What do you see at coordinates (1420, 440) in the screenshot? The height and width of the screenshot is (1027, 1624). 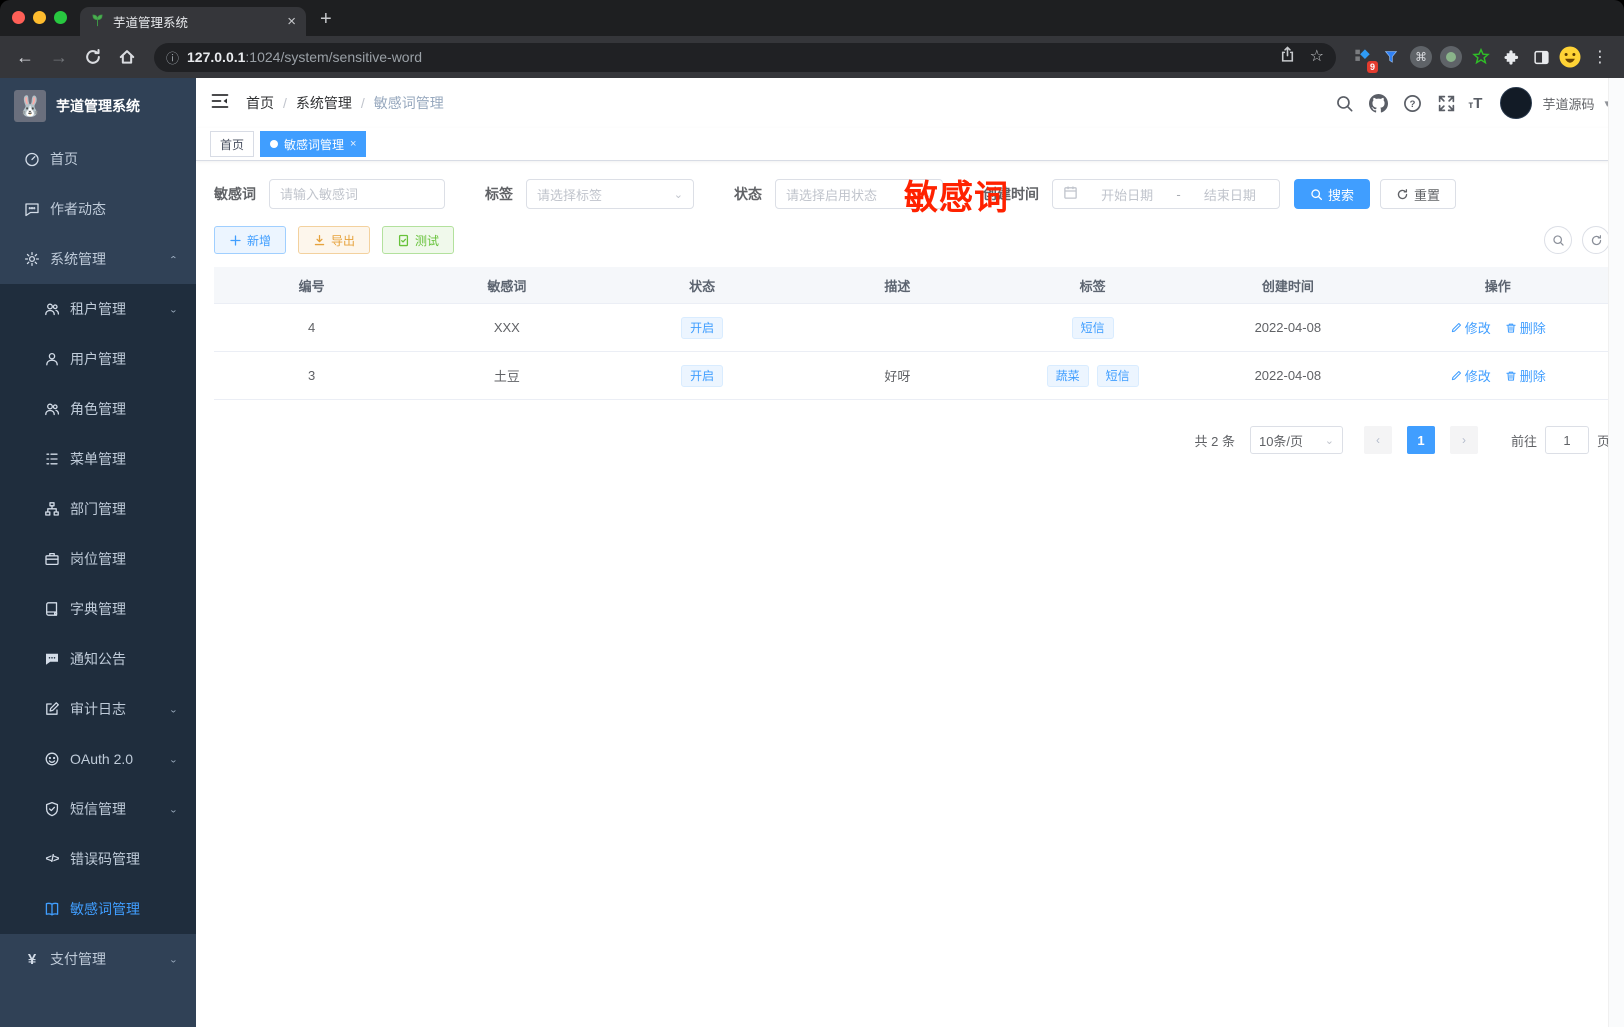 I see `current-page: 1` at bounding box center [1420, 440].